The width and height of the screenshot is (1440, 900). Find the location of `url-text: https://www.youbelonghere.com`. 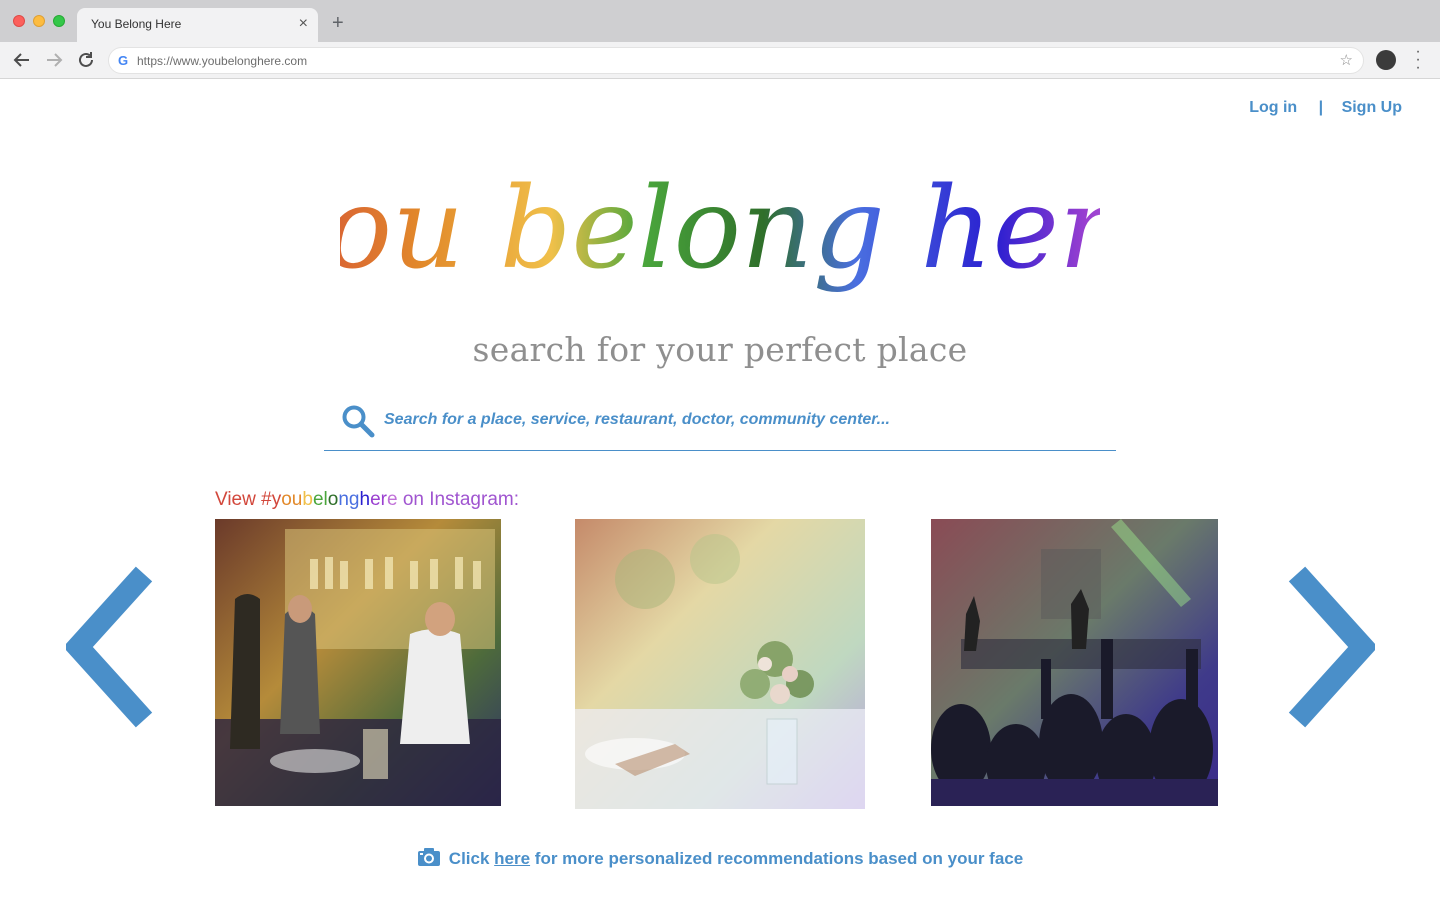

url-text: https://www.youbelonghere.com is located at coordinates (222, 61).